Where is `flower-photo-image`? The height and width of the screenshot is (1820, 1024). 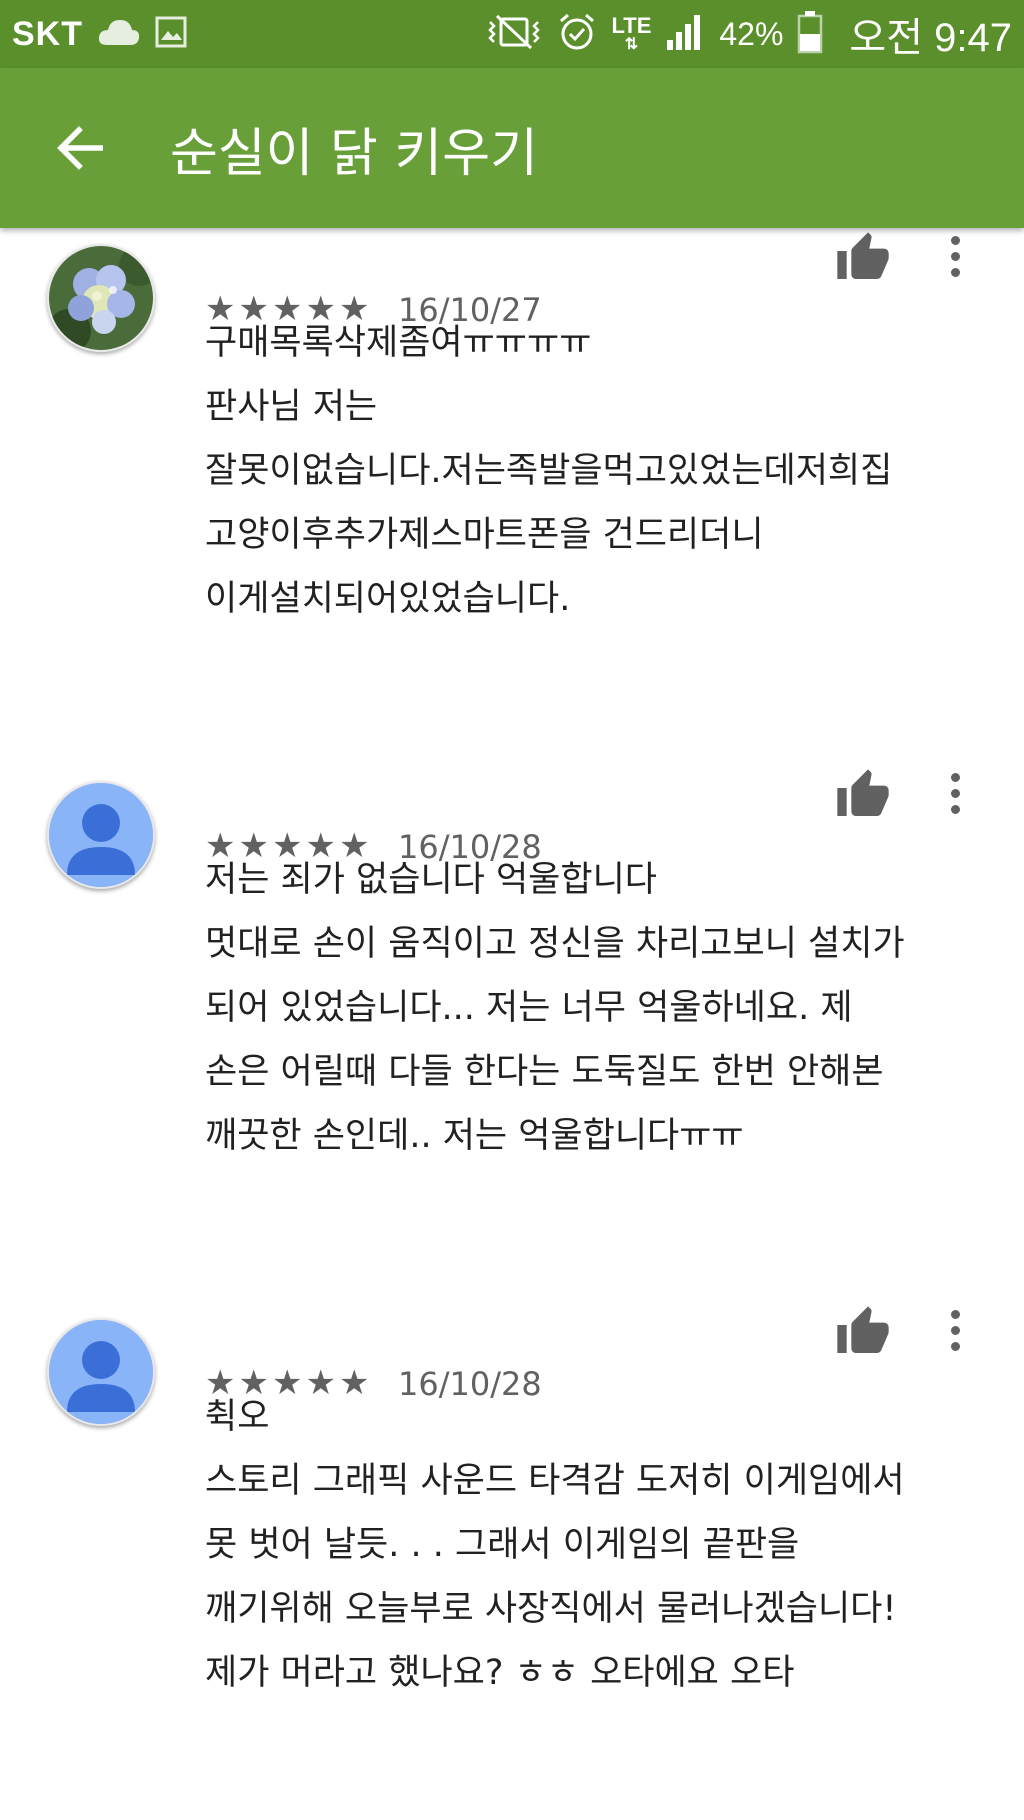
flower-photo-image is located at coordinates (101, 298).